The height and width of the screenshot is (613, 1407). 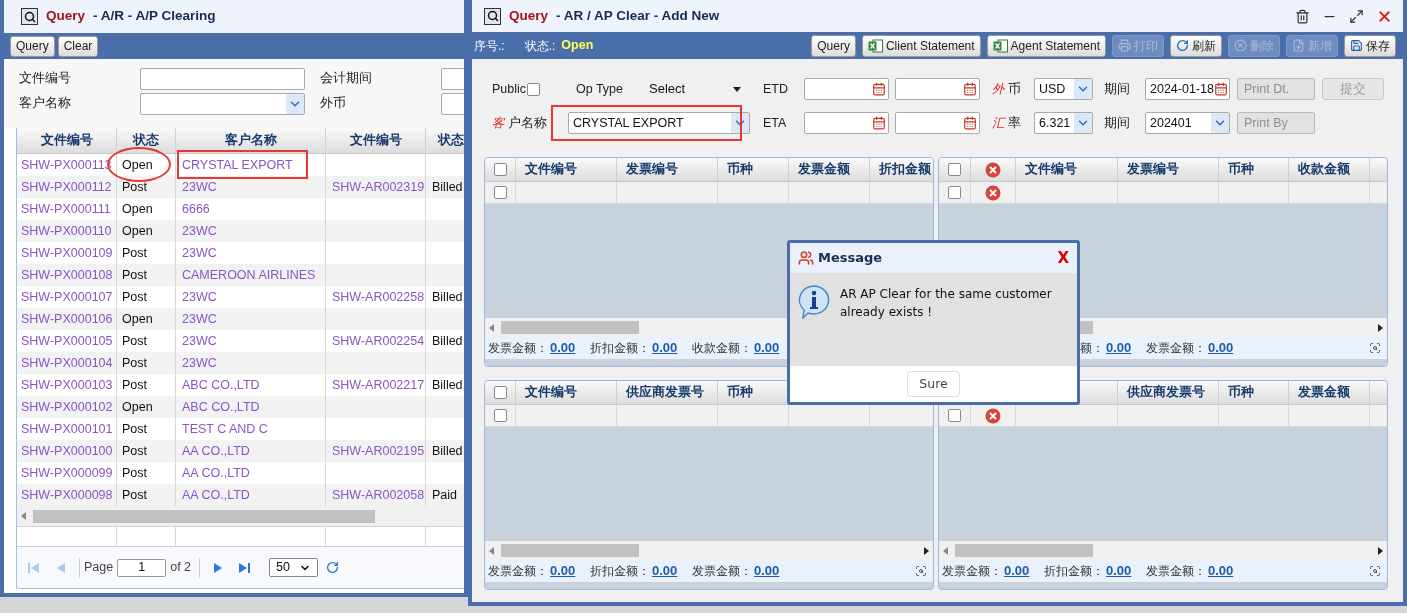 What do you see at coordinates (240, 495) in the screenshot?
I see `table-row: SHW-PX000098 Post AA CO.,LTD SHW-AR002058 Paid` at bounding box center [240, 495].